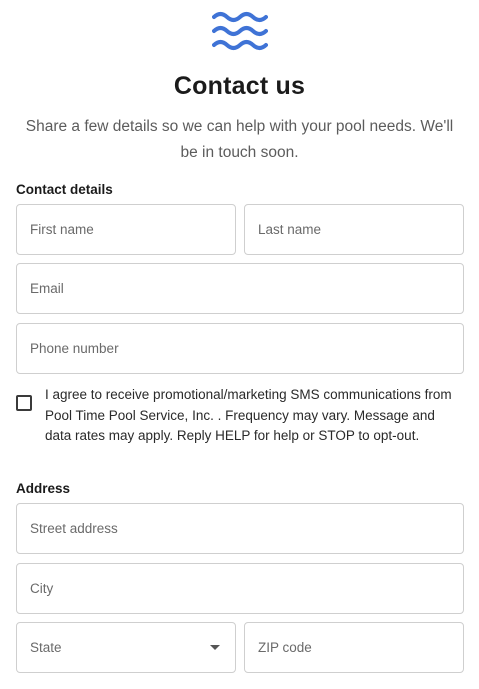 This screenshot has height=689, width=479. What do you see at coordinates (64, 189) in the screenshot?
I see `contact-details-heading: Contact details` at bounding box center [64, 189].